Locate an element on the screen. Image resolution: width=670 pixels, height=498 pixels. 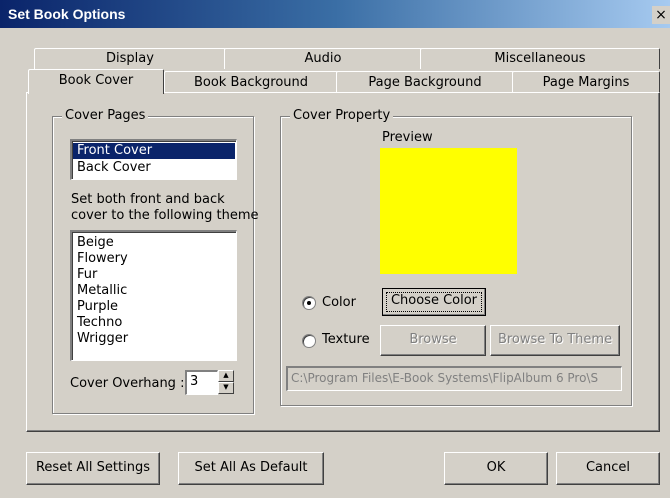
list-item-theme: Fur is located at coordinates (87, 275).